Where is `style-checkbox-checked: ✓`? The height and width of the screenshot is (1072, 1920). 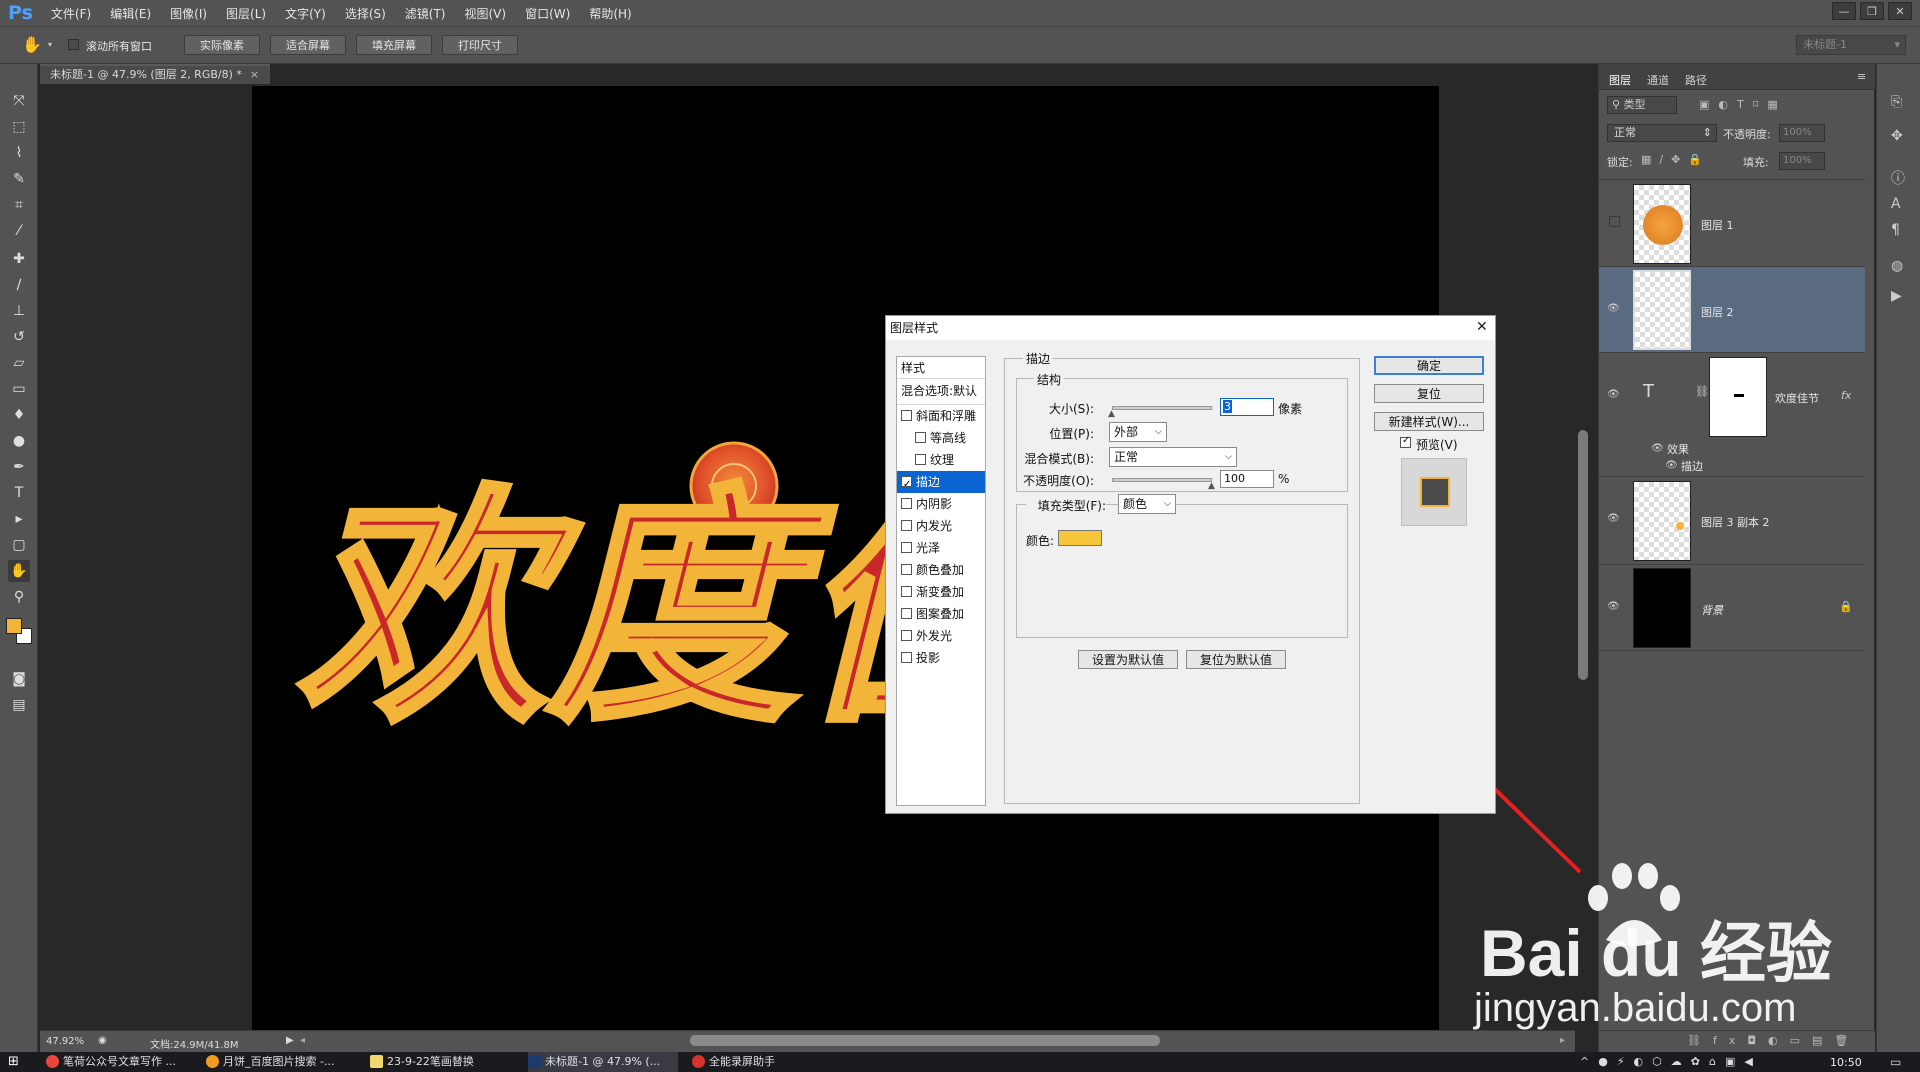 style-checkbox-checked: ✓ is located at coordinates (906, 483).